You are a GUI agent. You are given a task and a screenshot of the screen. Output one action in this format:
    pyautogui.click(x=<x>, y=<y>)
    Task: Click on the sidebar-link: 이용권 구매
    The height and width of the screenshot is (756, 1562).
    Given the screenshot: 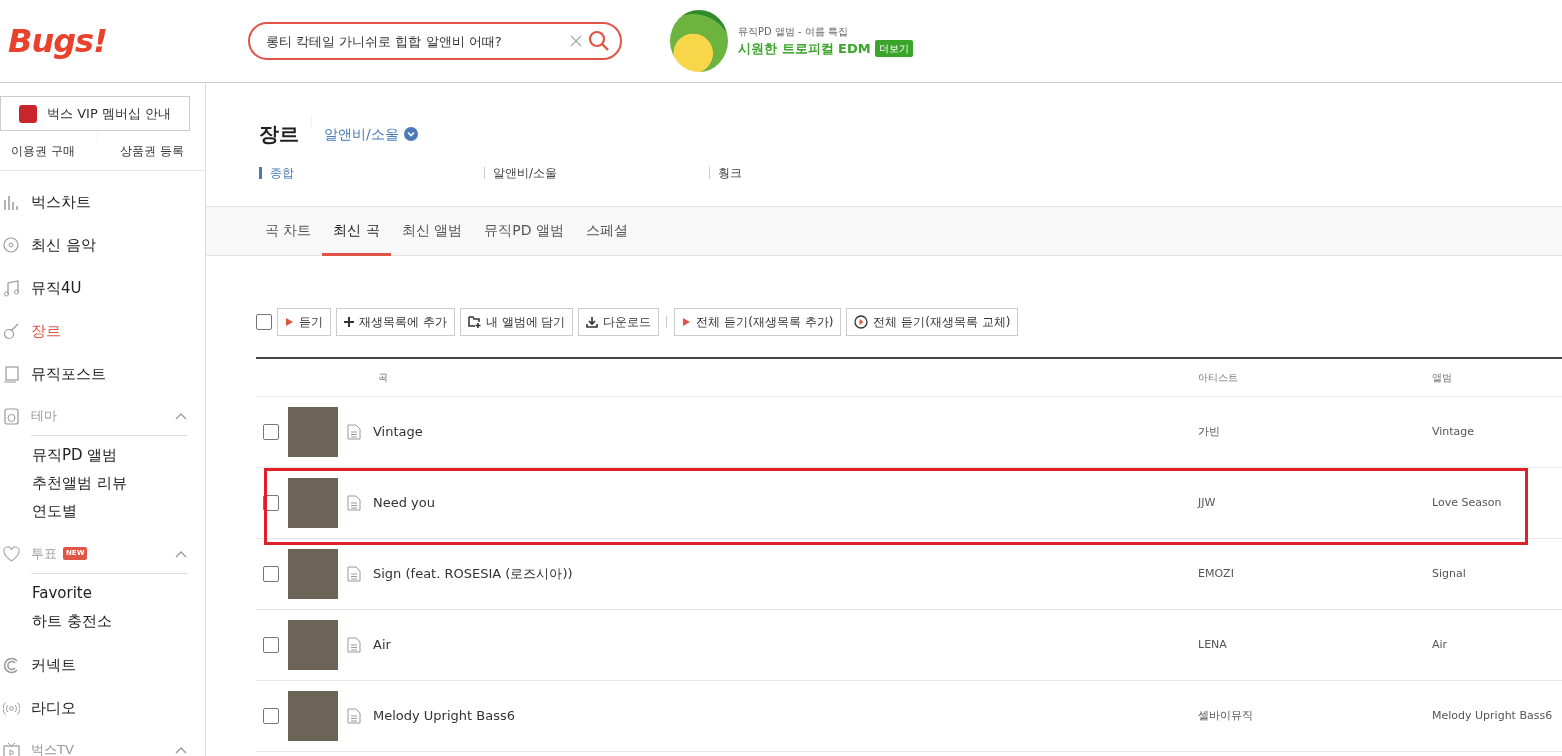 What is the action you would take?
    pyautogui.click(x=43, y=150)
    